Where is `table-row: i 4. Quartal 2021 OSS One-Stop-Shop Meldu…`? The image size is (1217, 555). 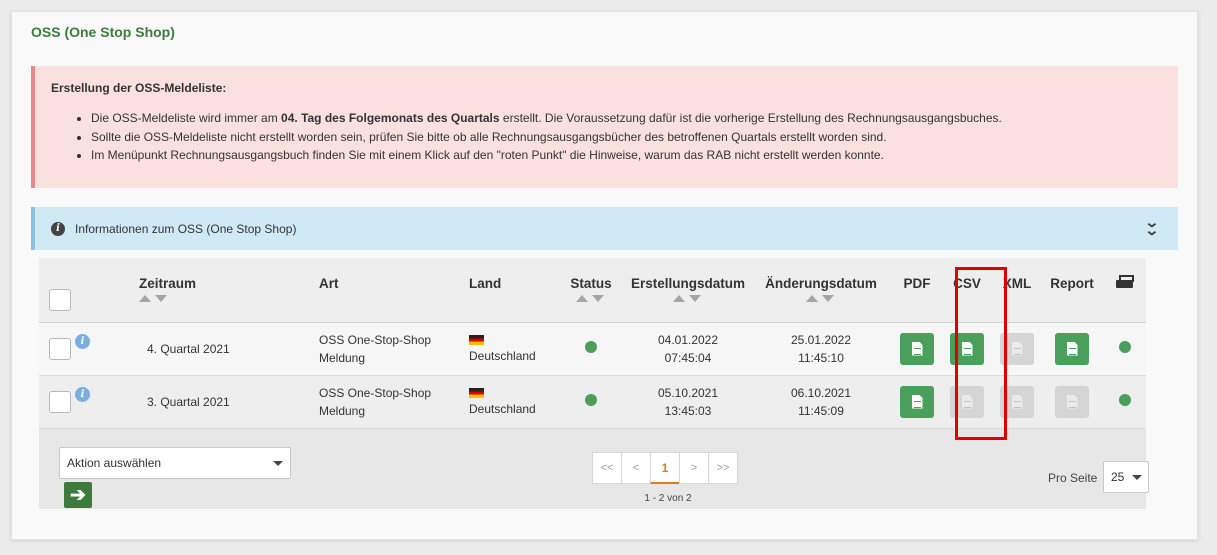 table-row: i 4. Quartal 2021 OSS One-Stop-Shop Meldu… is located at coordinates (592, 349).